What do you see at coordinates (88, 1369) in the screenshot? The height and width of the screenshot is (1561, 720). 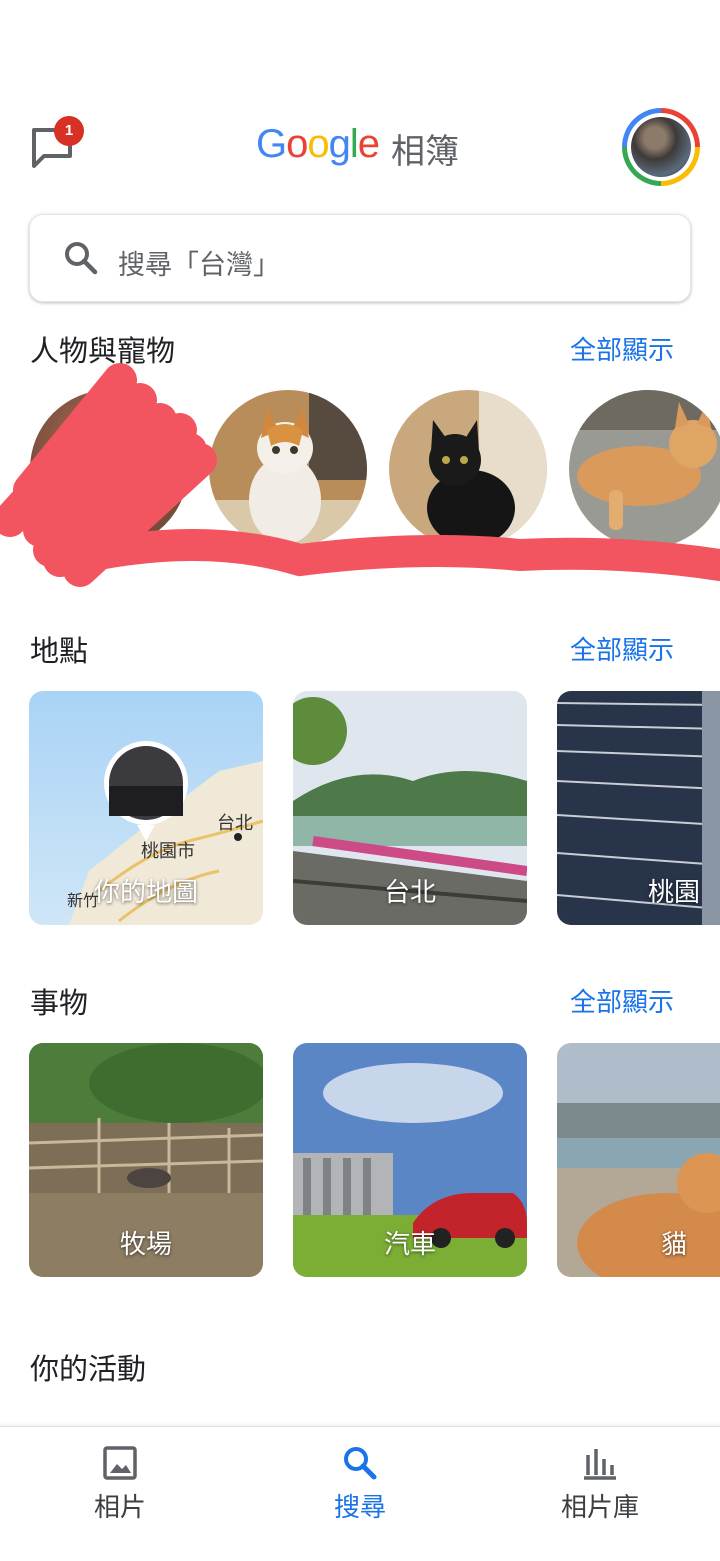 I see `activity-section-title: 你的活動` at bounding box center [88, 1369].